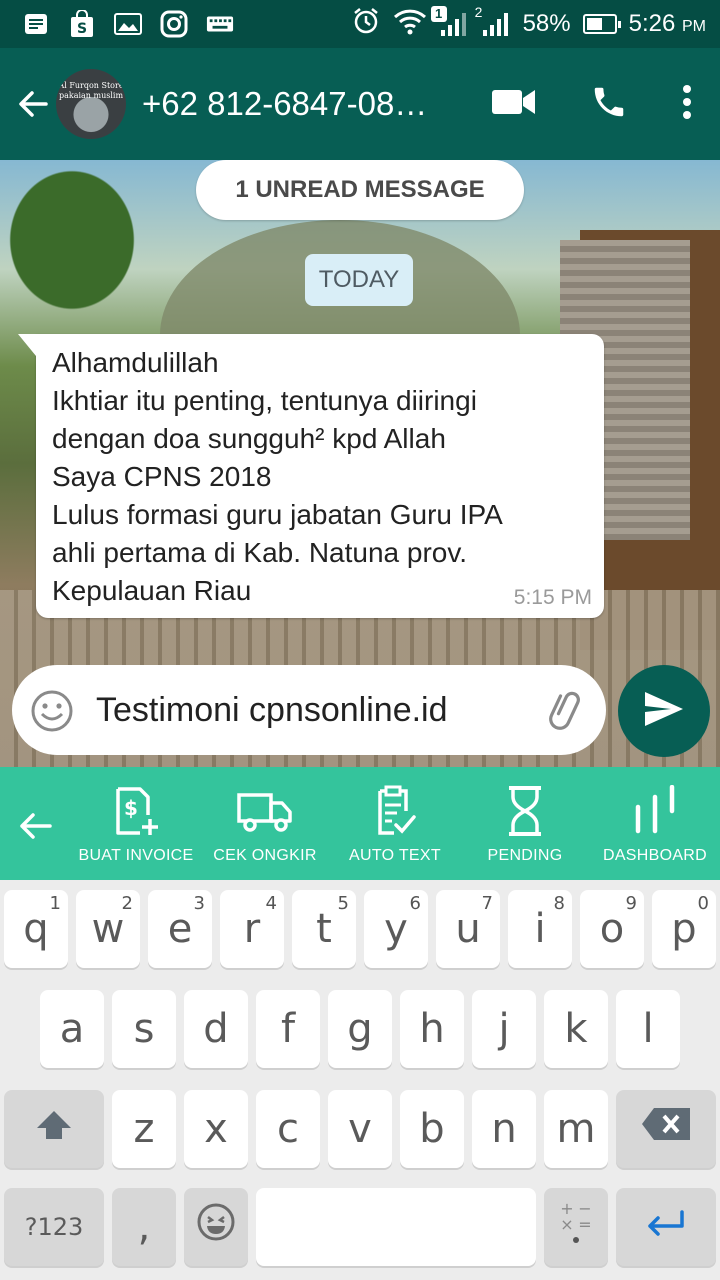  I want to click on key-h: h, so click(432, 1029).